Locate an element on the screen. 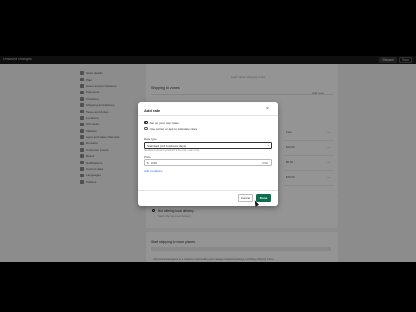 The image size is (416, 312). price-input: $ 0.00 USD is located at coordinates (208, 162).